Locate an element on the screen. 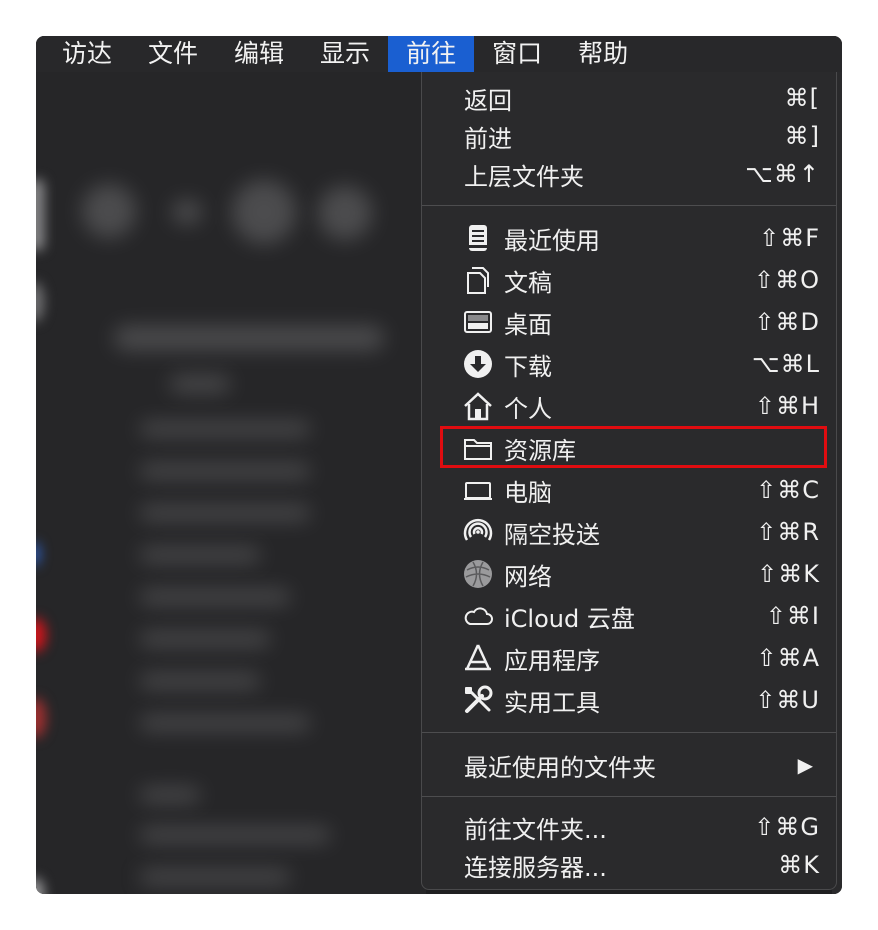  desktop-icon is located at coordinates (478, 322).